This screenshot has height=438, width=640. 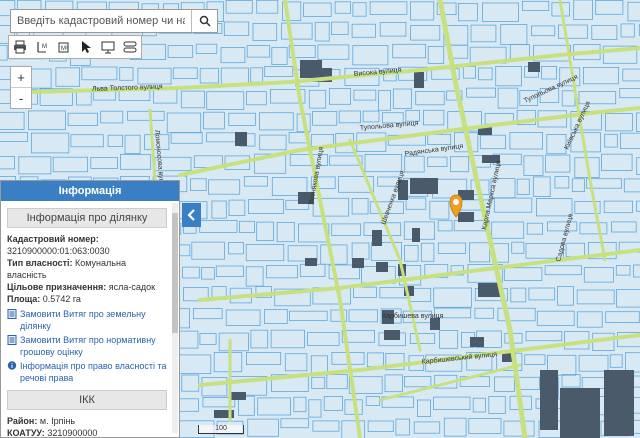 I want to click on measure-area-icon: M², so click(x=63, y=47).